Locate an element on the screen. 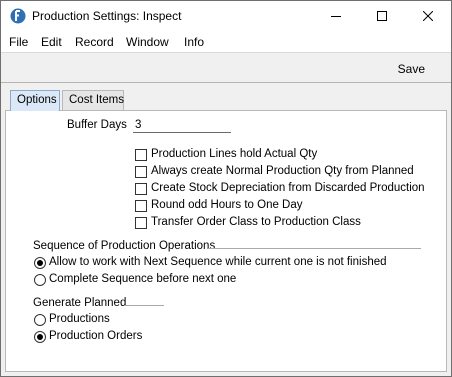  tab-options: Options is located at coordinates (35, 100).